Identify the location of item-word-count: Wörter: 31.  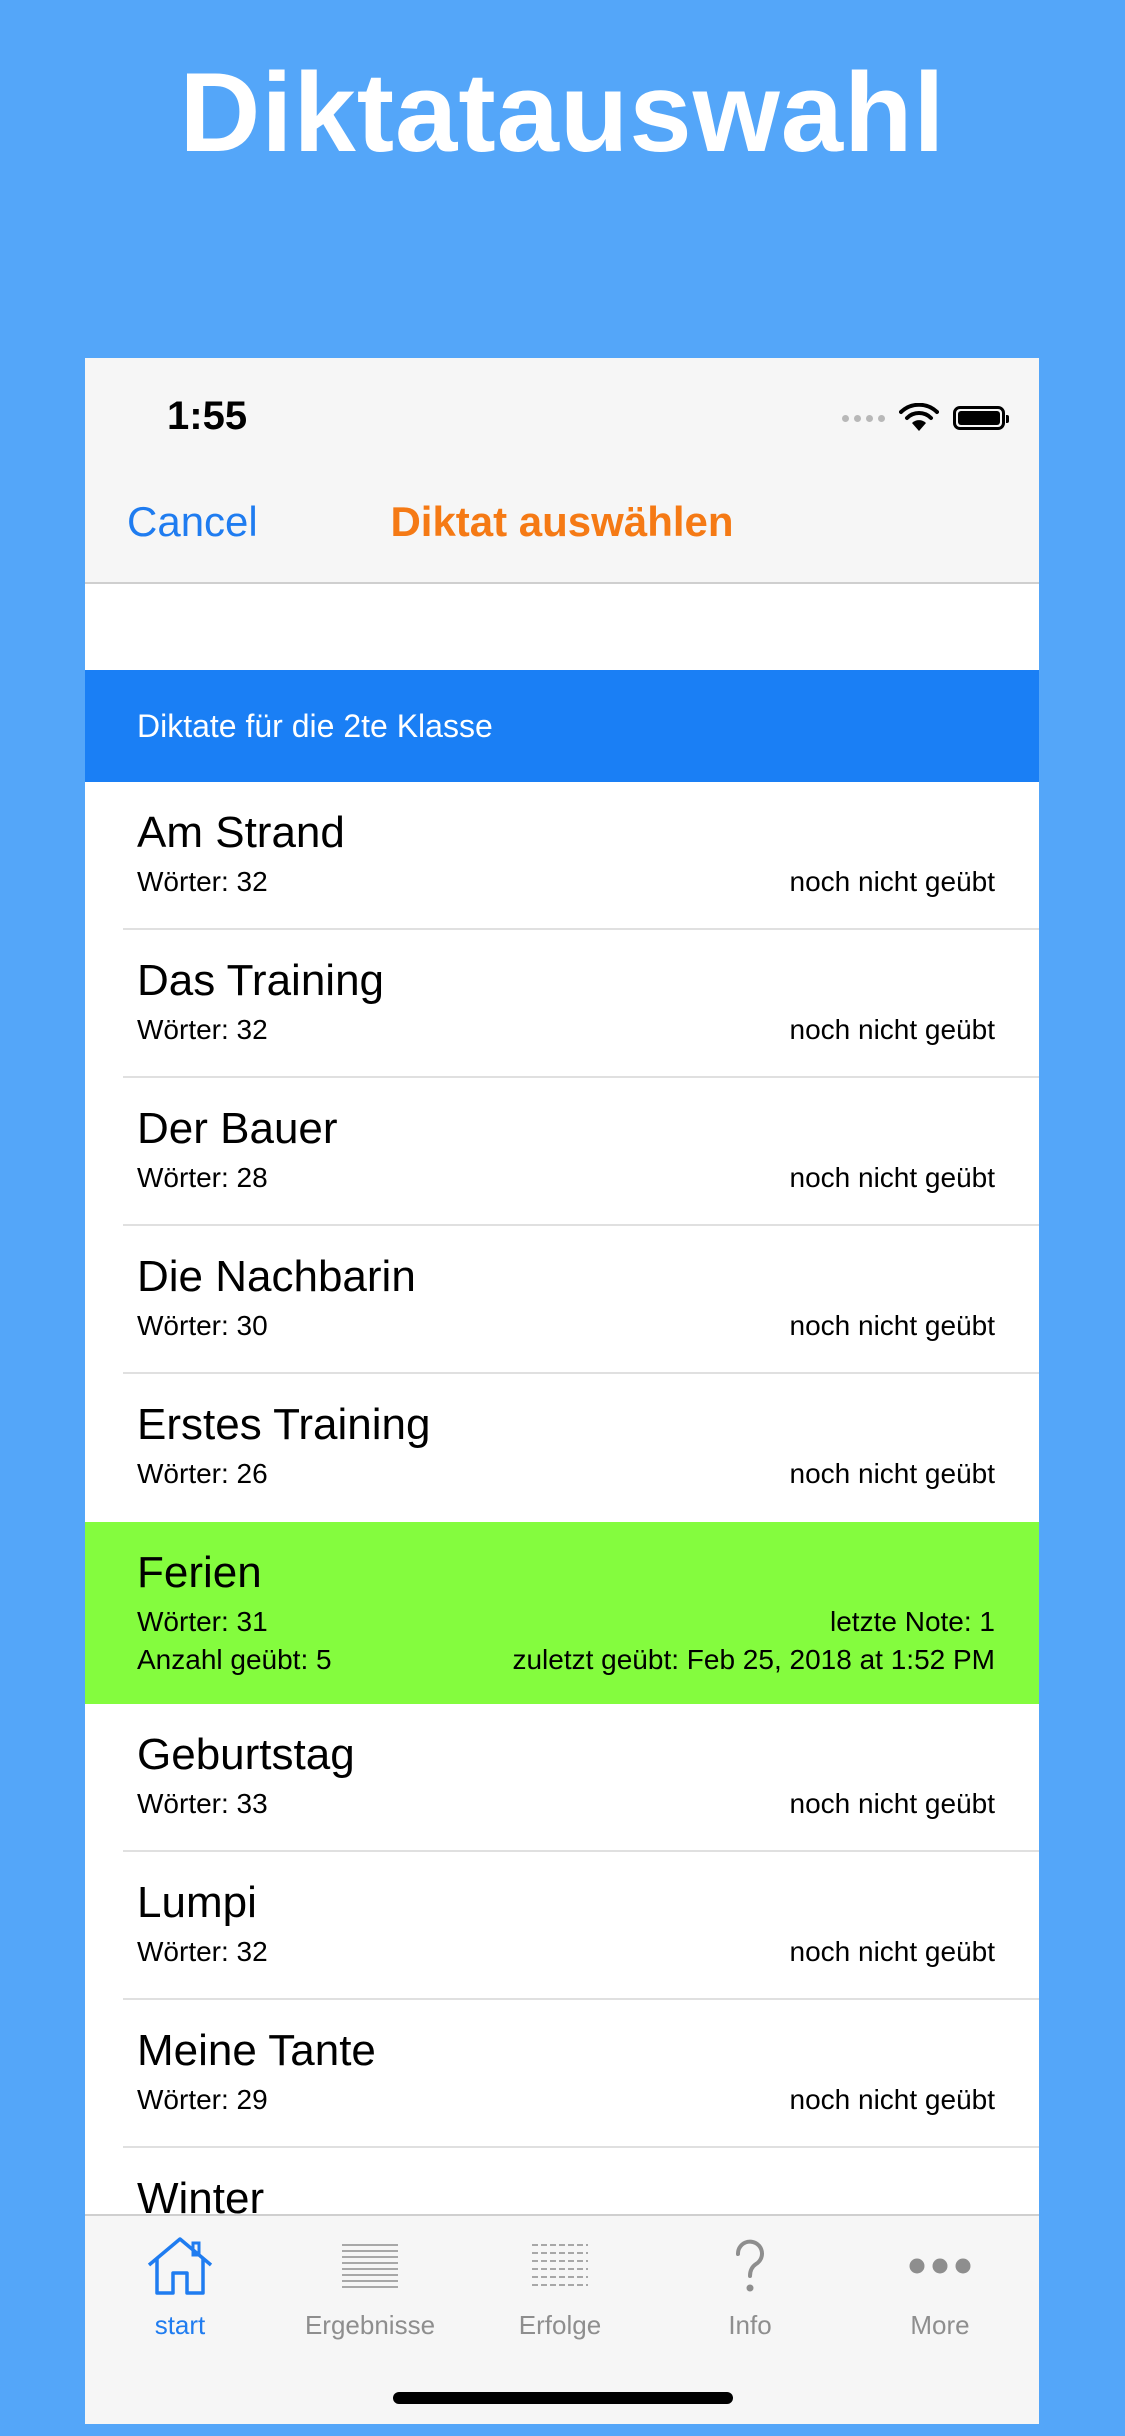
(202, 1621).